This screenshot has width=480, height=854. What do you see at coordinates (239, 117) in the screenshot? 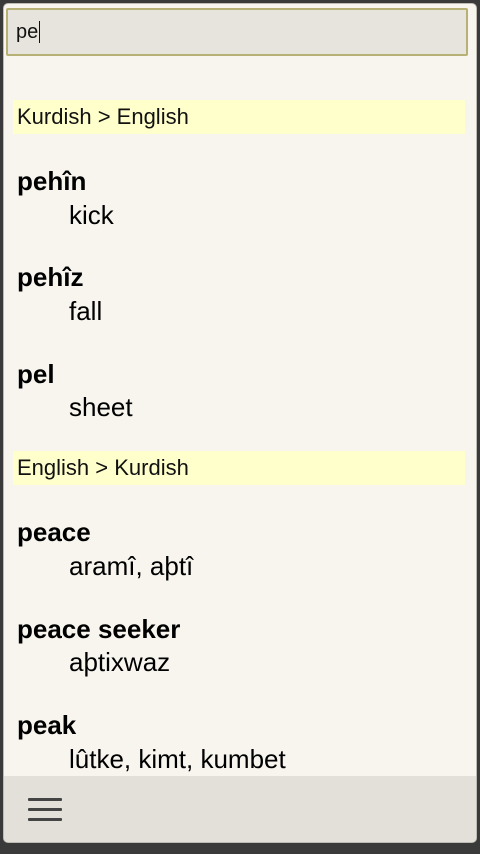
I see `section-header-kurdish-english: Kurdish > English` at bounding box center [239, 117].